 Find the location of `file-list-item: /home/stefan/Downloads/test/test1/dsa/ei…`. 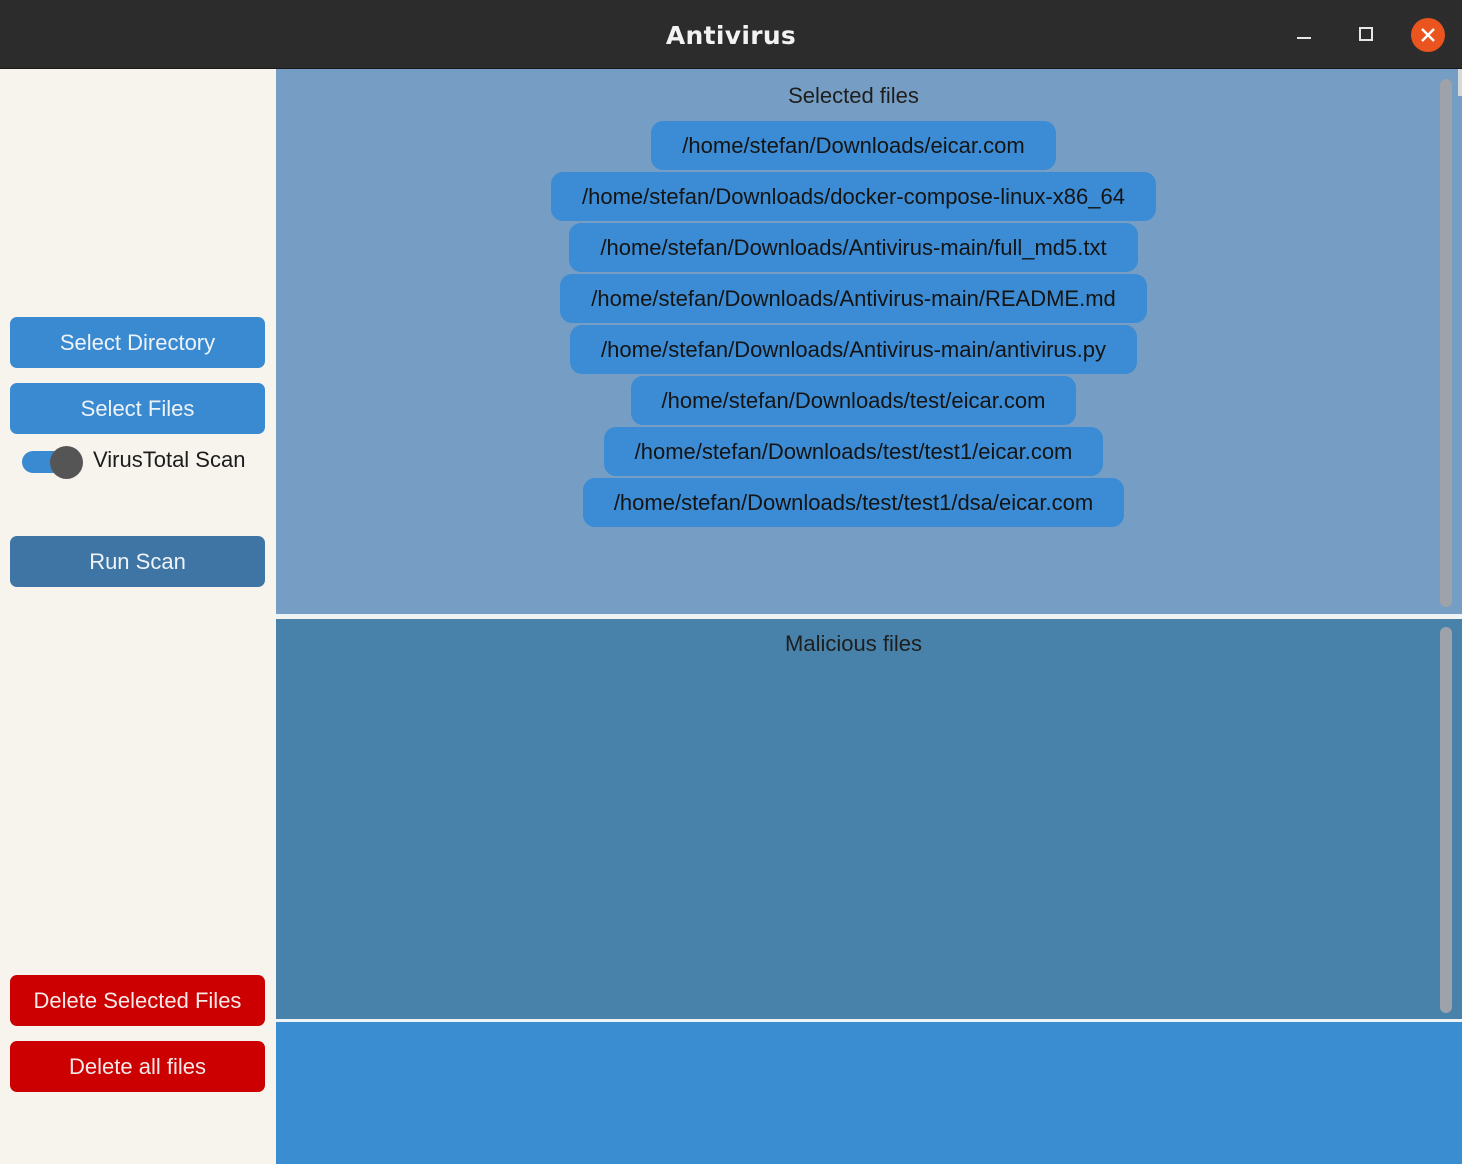

file-list-item: /home/stefan/Downloads/test/test1/dsa/ei… is located at coordinates (853, 502).